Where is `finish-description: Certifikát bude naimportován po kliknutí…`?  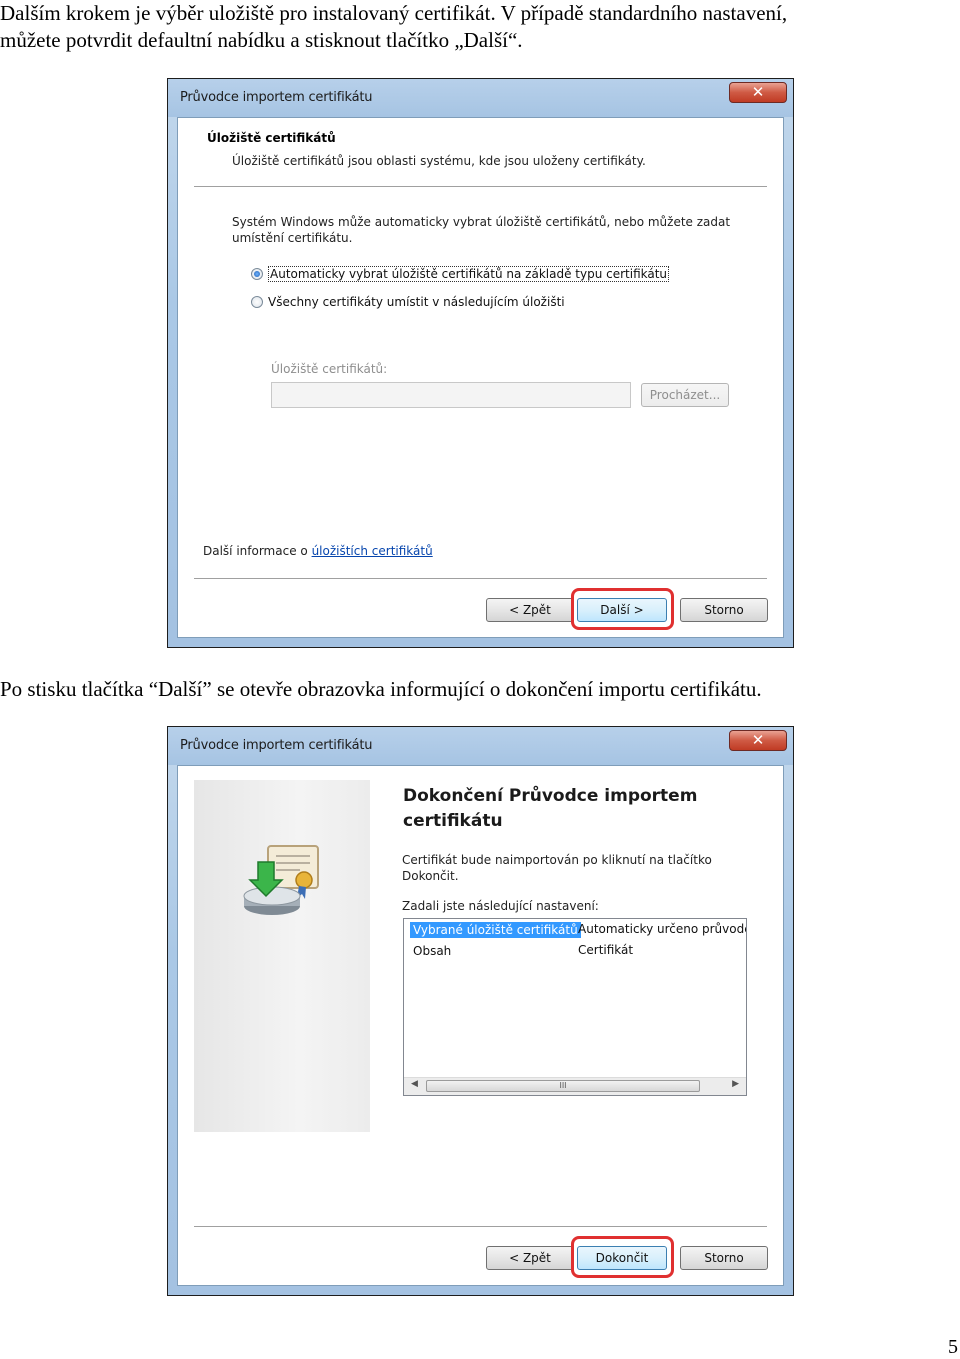 finish-description: Certifikát bude naimportován po kliknutí… is located at coordinates (557, 868).